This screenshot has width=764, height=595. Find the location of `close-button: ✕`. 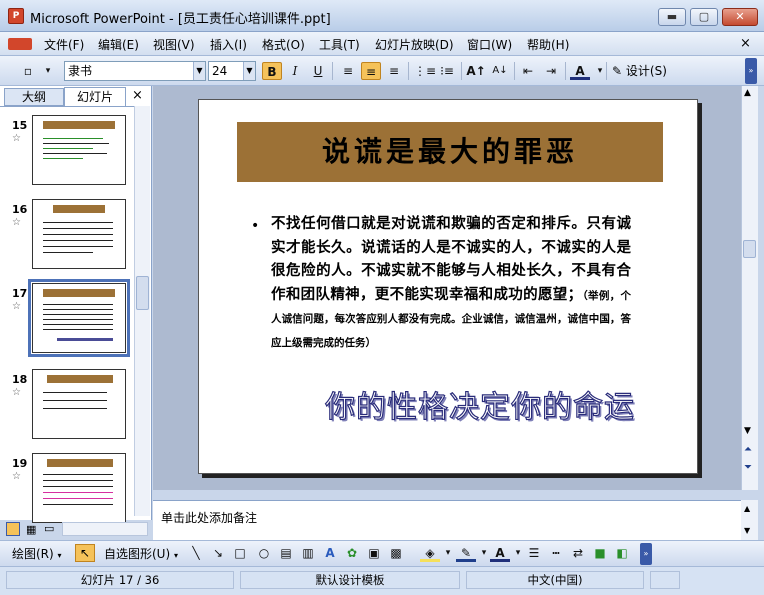

close-button: ✕ is located at coordinates (740, 17).